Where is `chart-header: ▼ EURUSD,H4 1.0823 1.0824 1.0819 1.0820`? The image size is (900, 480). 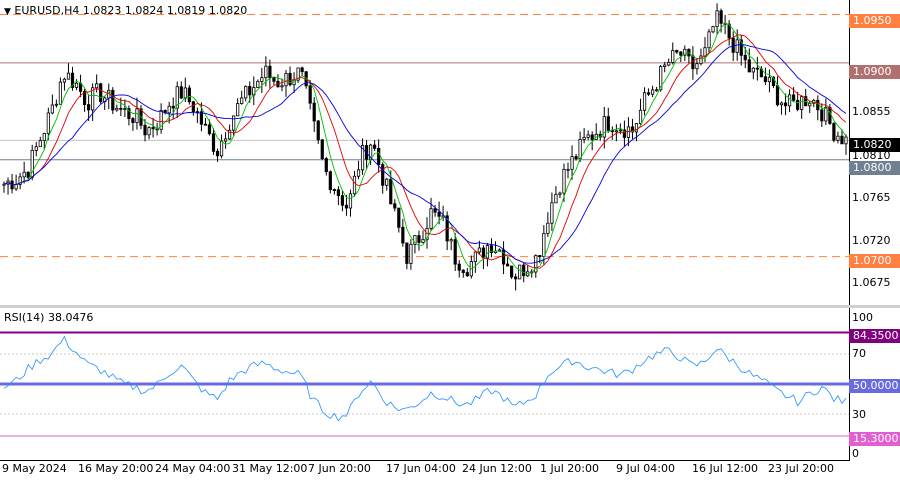
chart-header: ▼ EURUSD,H4 1.0823 1.0824 1.0819 1.0820 is located at coordinates (125, 10).